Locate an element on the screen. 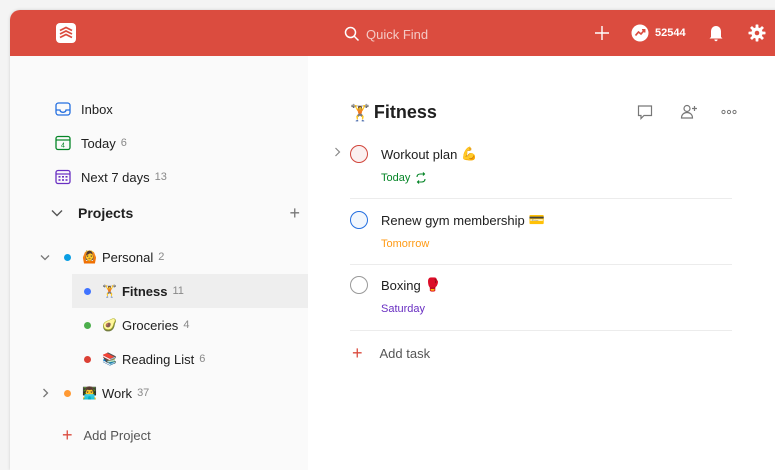  search-input is located at coordinates (436, 34).